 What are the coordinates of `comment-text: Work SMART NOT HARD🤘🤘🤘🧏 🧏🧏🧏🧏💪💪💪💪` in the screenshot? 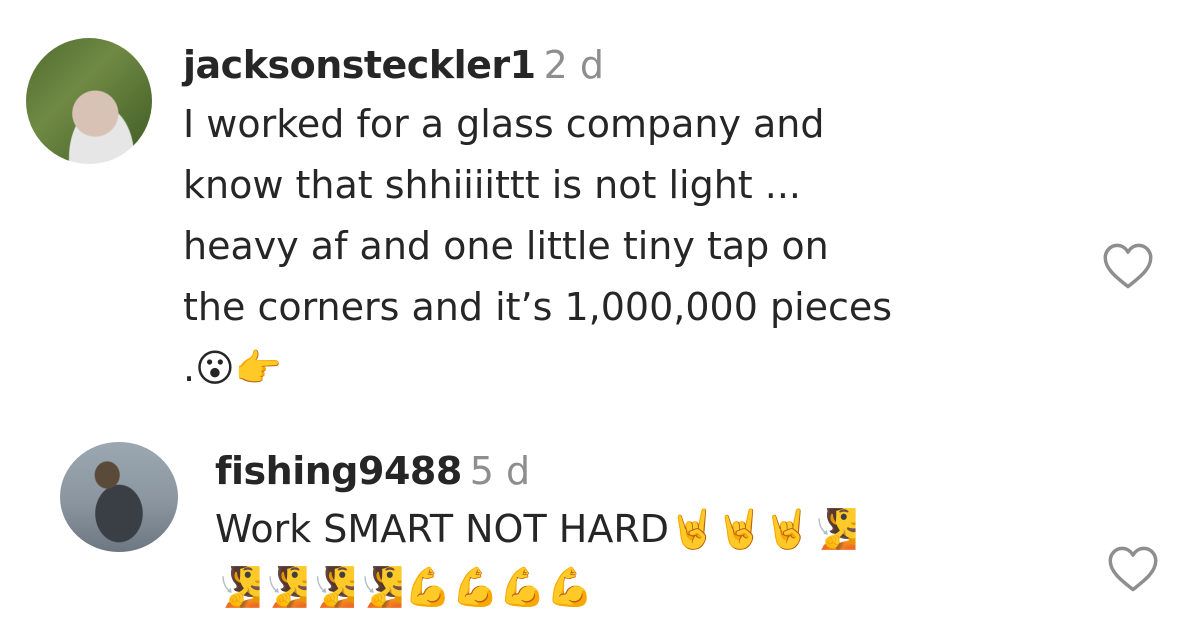 It's located at (537, 558).